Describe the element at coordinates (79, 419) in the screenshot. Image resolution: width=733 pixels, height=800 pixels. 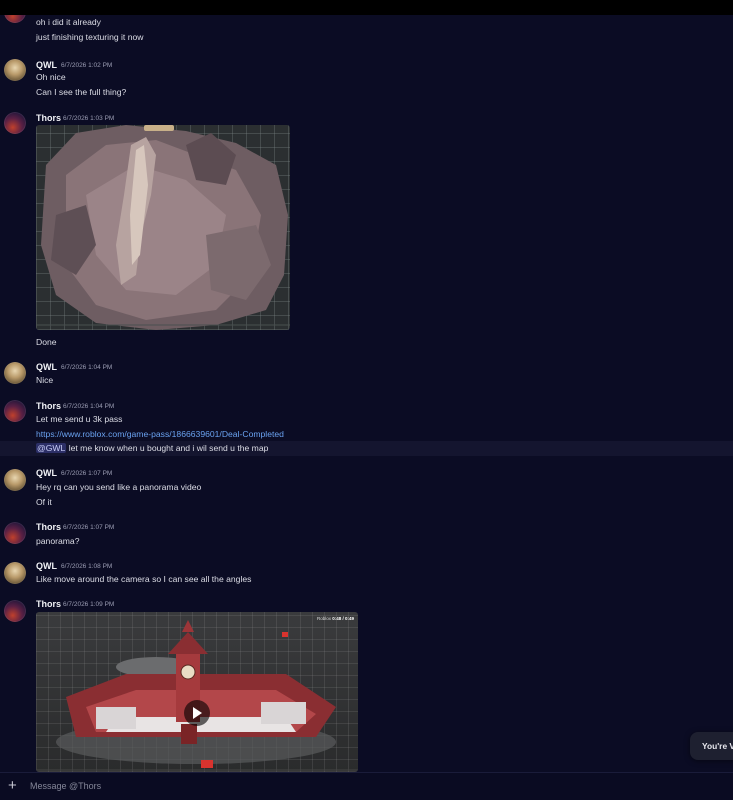
I see `message-text: Let me send u 3k pass` at that location.